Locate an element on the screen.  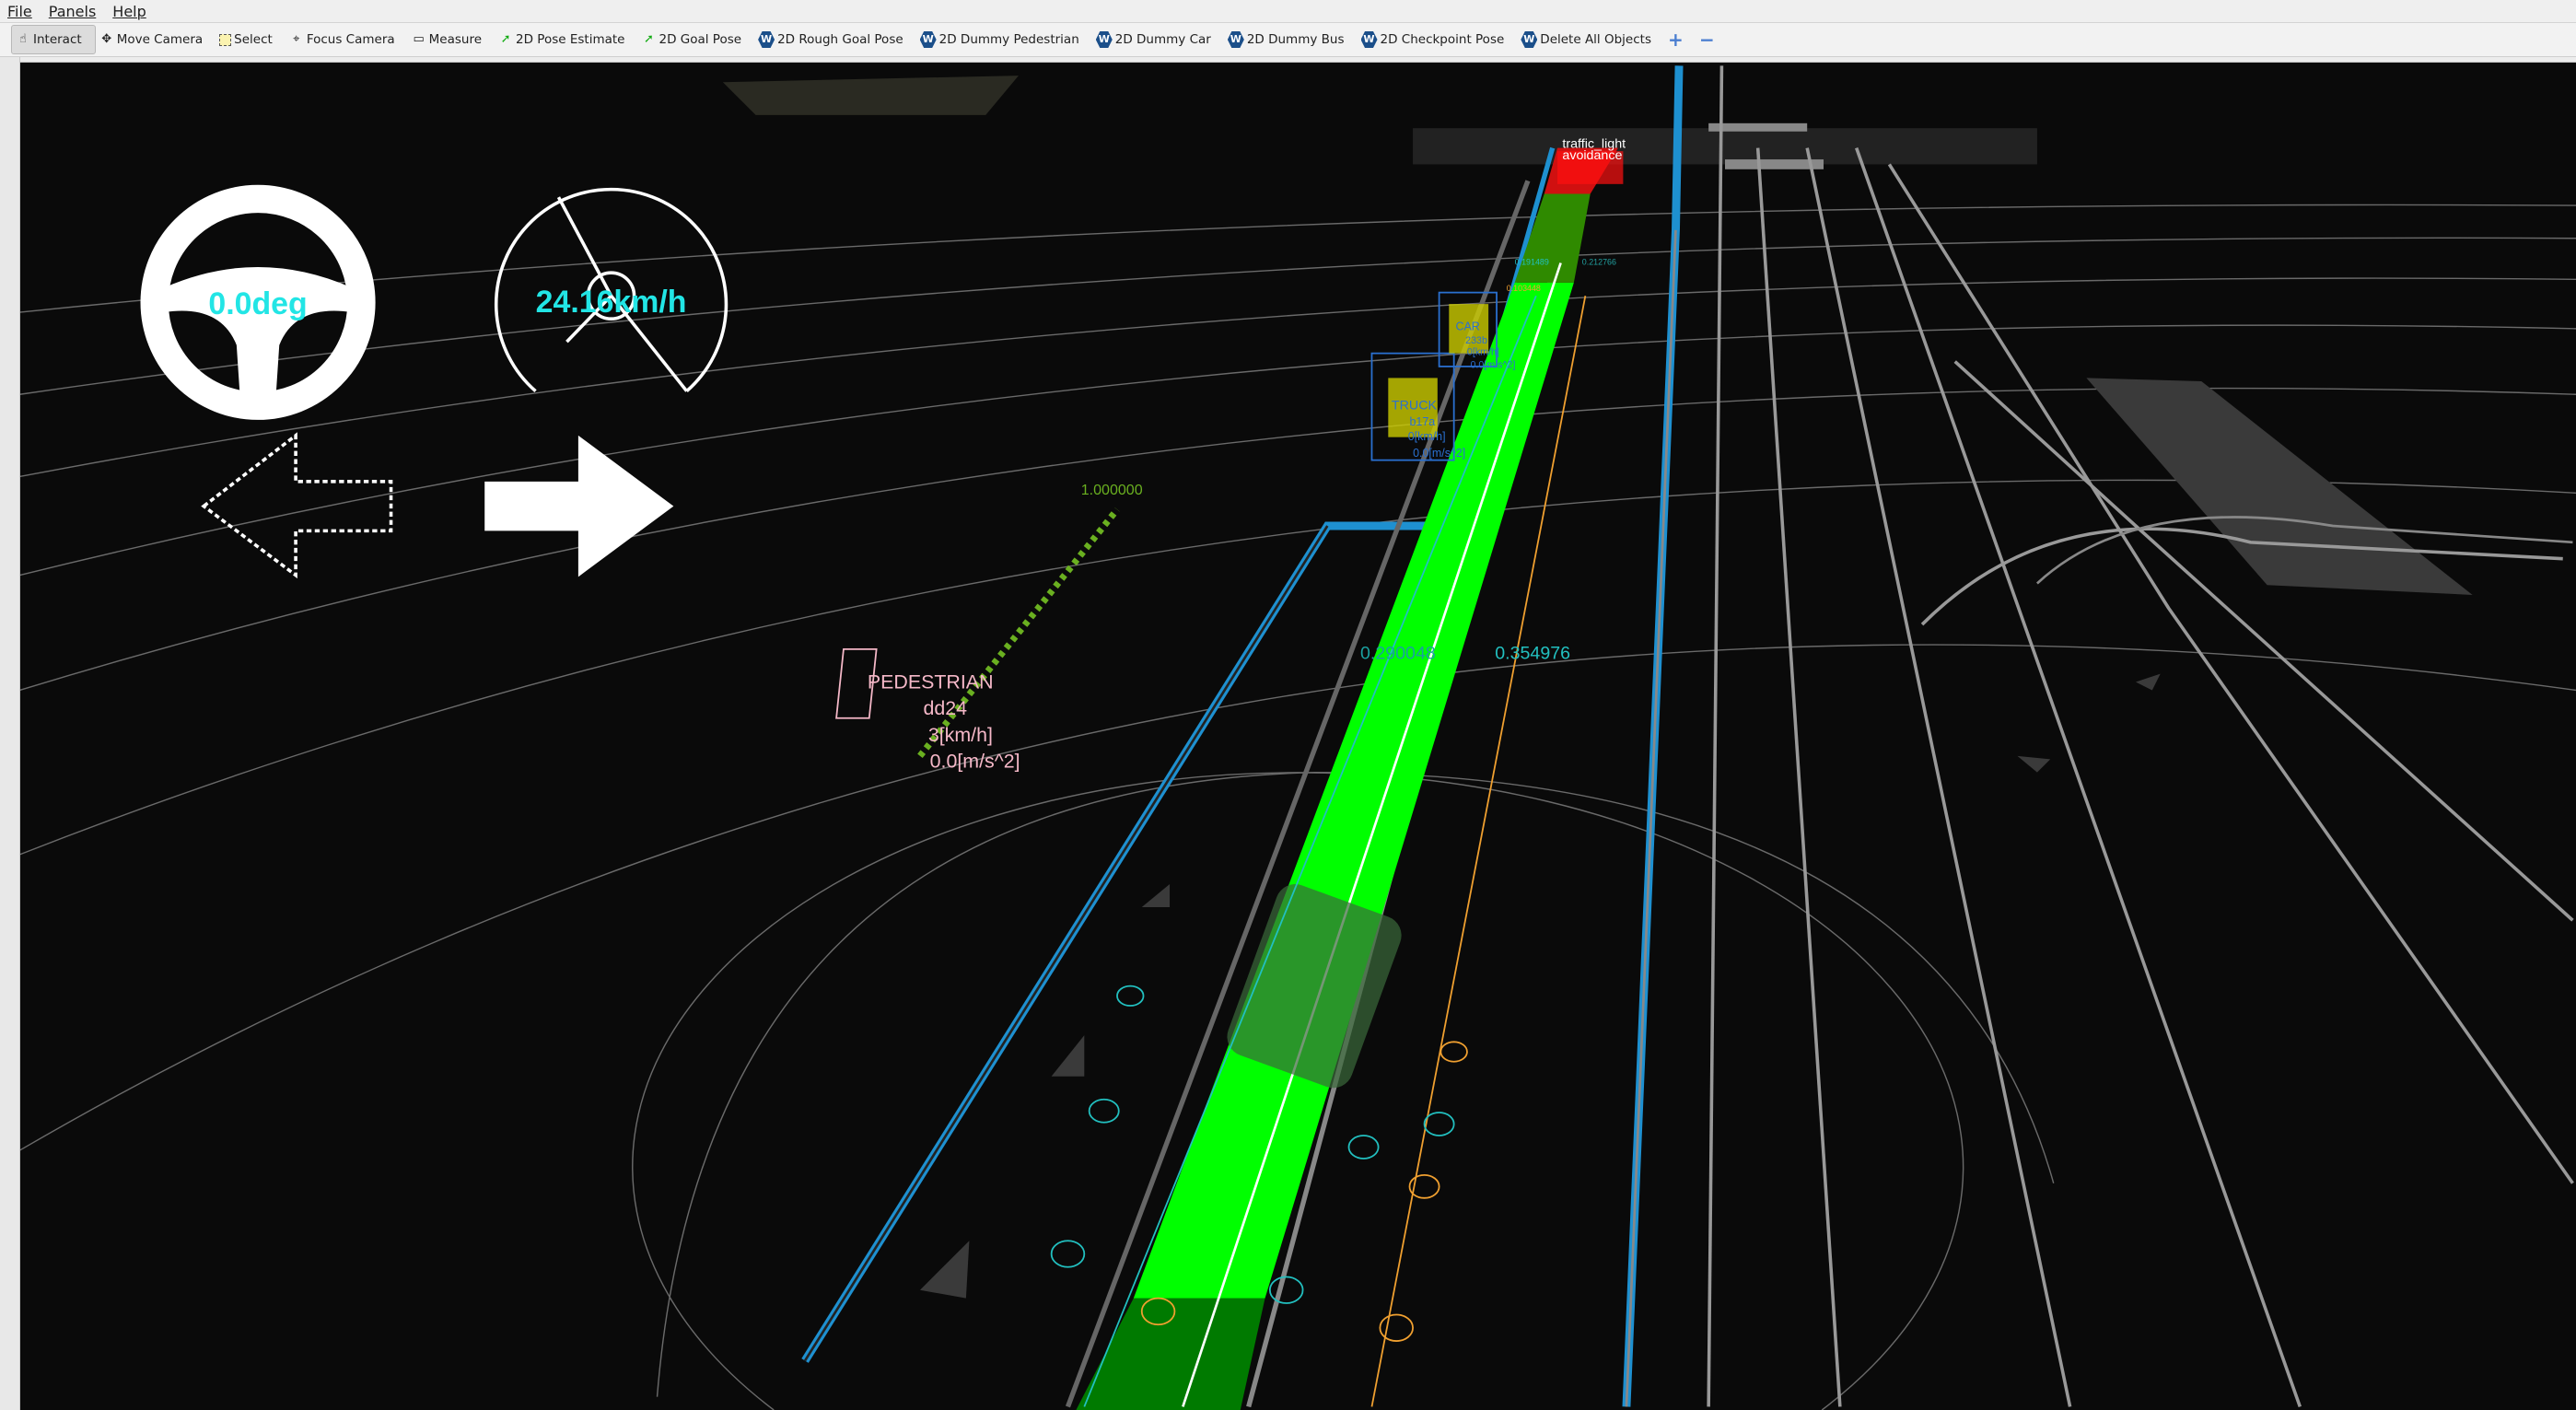
speed-readout: 24.16km/h is located at coordinates (611, 303).